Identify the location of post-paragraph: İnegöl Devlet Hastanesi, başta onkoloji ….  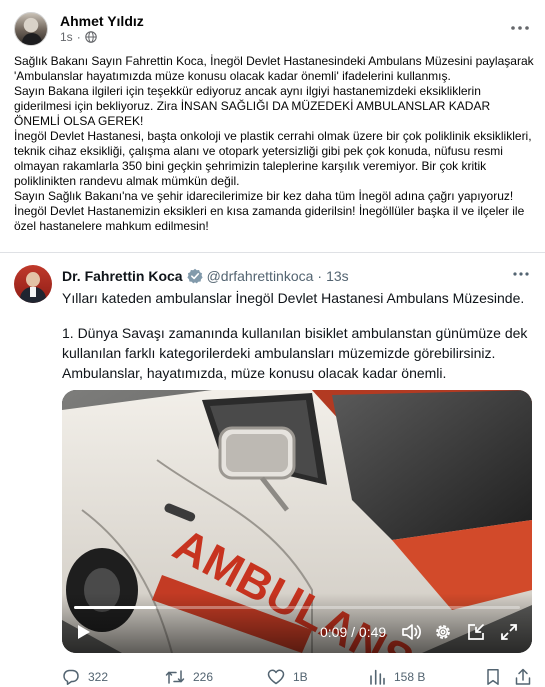
(273, 158).